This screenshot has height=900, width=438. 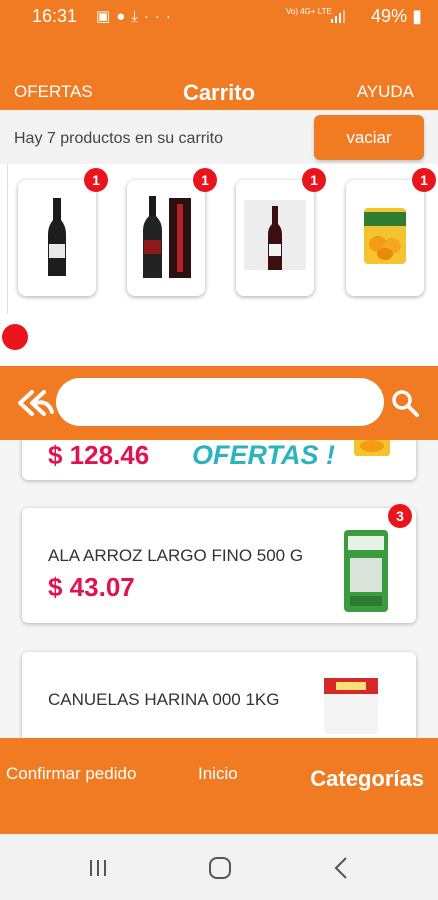 What do you see at coordinates (218, 774) in the screenshot?
I see `home-button: Inicio` at bounding box center [218, 774].